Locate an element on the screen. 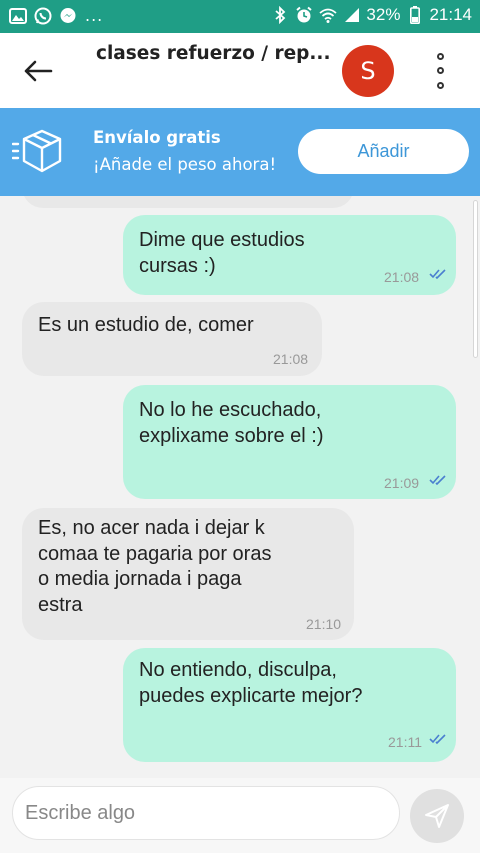 The image size is (480, 853). add-weight-button: Añadir is located at coordinates (383, 151).